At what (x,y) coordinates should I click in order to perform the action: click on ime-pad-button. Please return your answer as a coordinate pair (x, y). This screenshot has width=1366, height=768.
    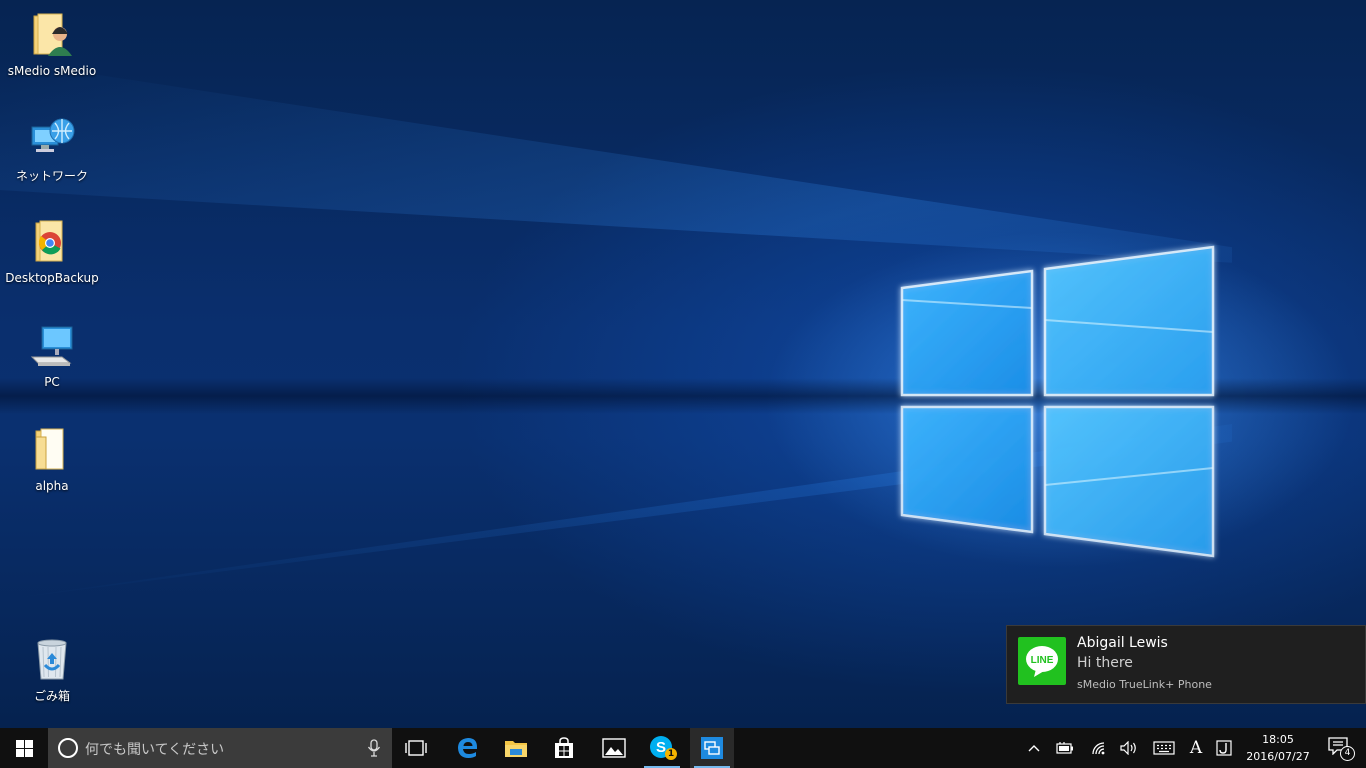
    Looking at the image, I should click on (1224, 748).